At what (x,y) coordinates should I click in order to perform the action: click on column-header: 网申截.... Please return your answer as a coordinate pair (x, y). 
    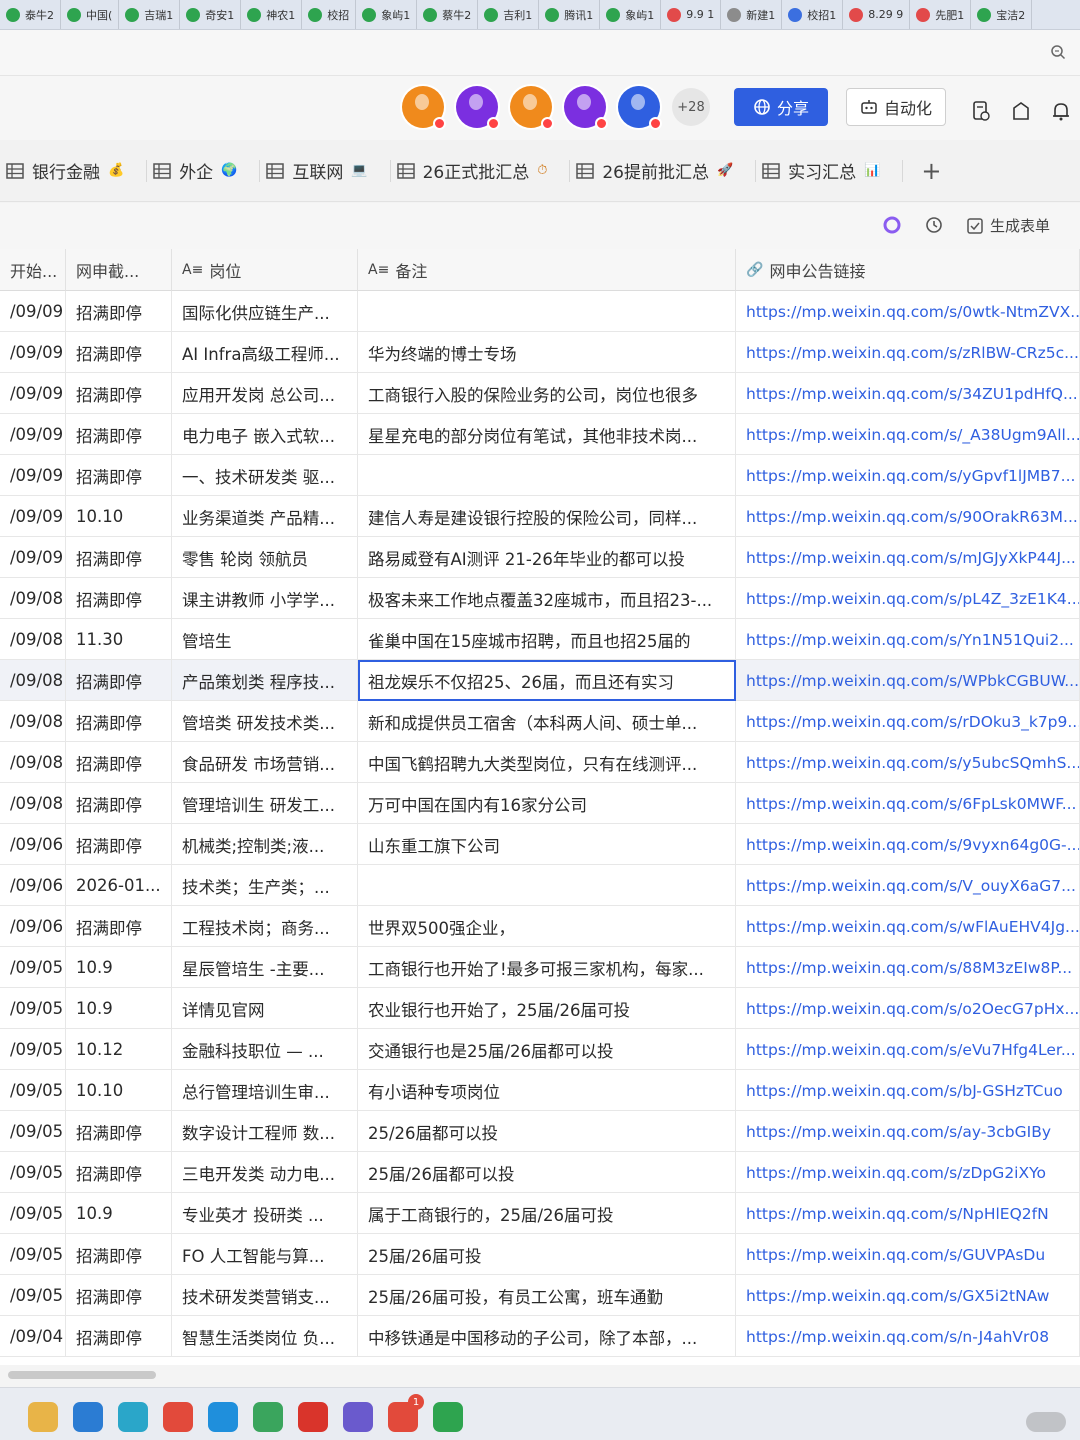
    Looking at the image, I should click on (119, 270).